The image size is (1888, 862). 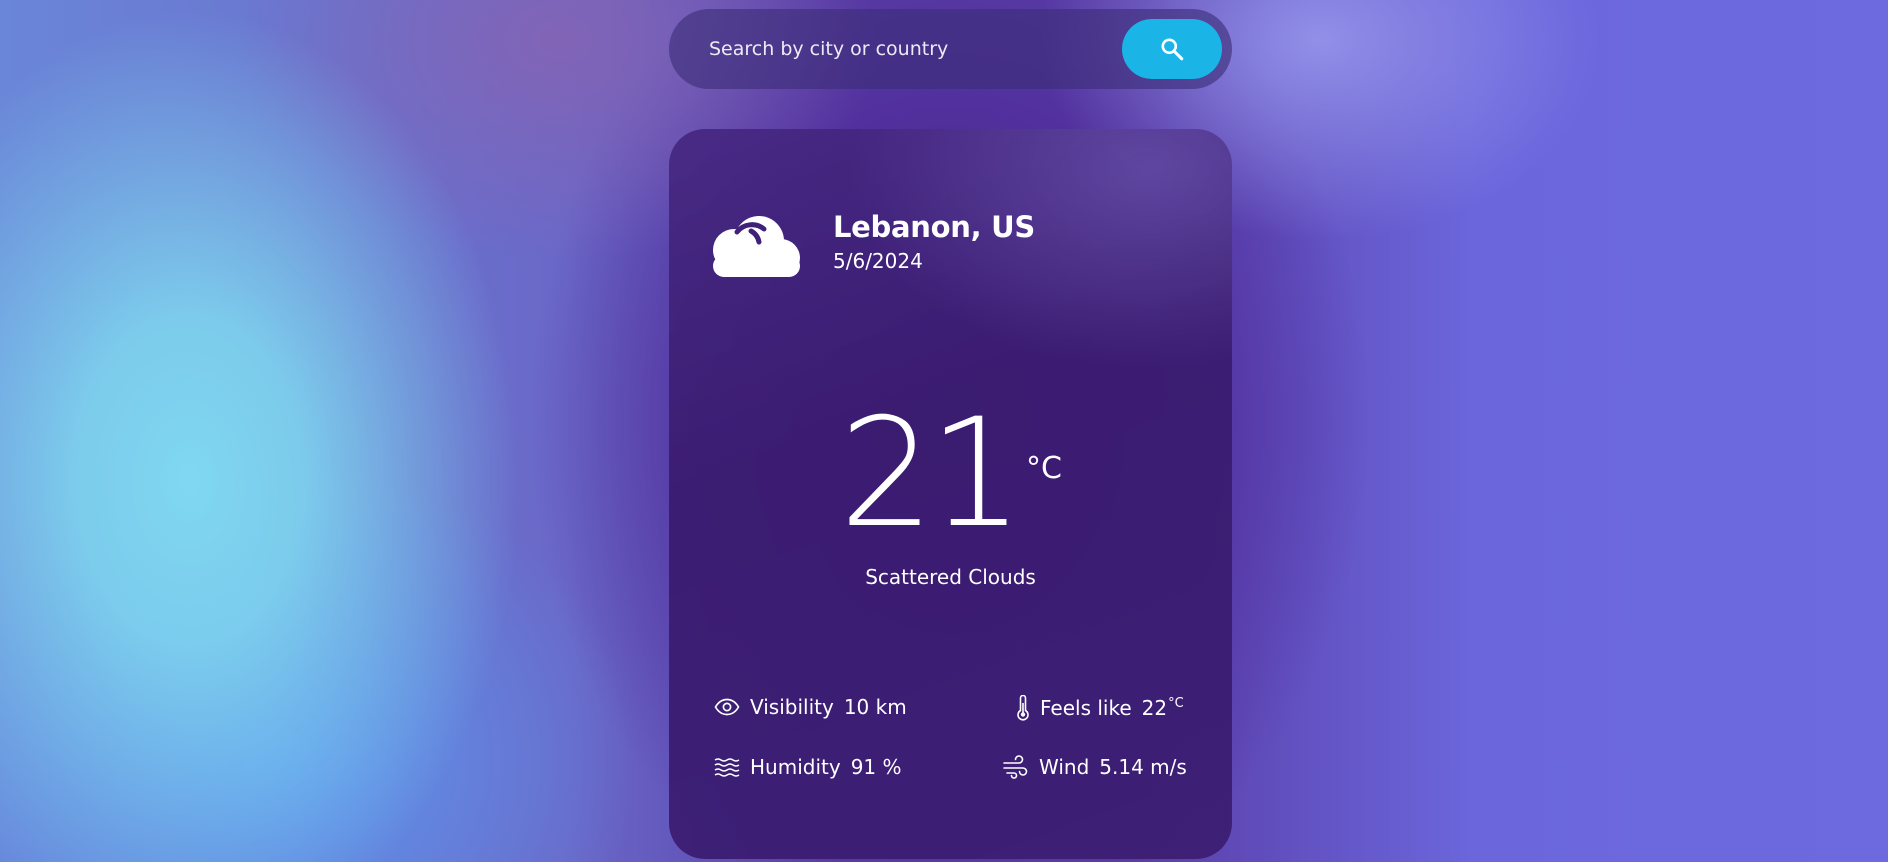 I want to click on humidity-icon, so click(x=727, y=767).